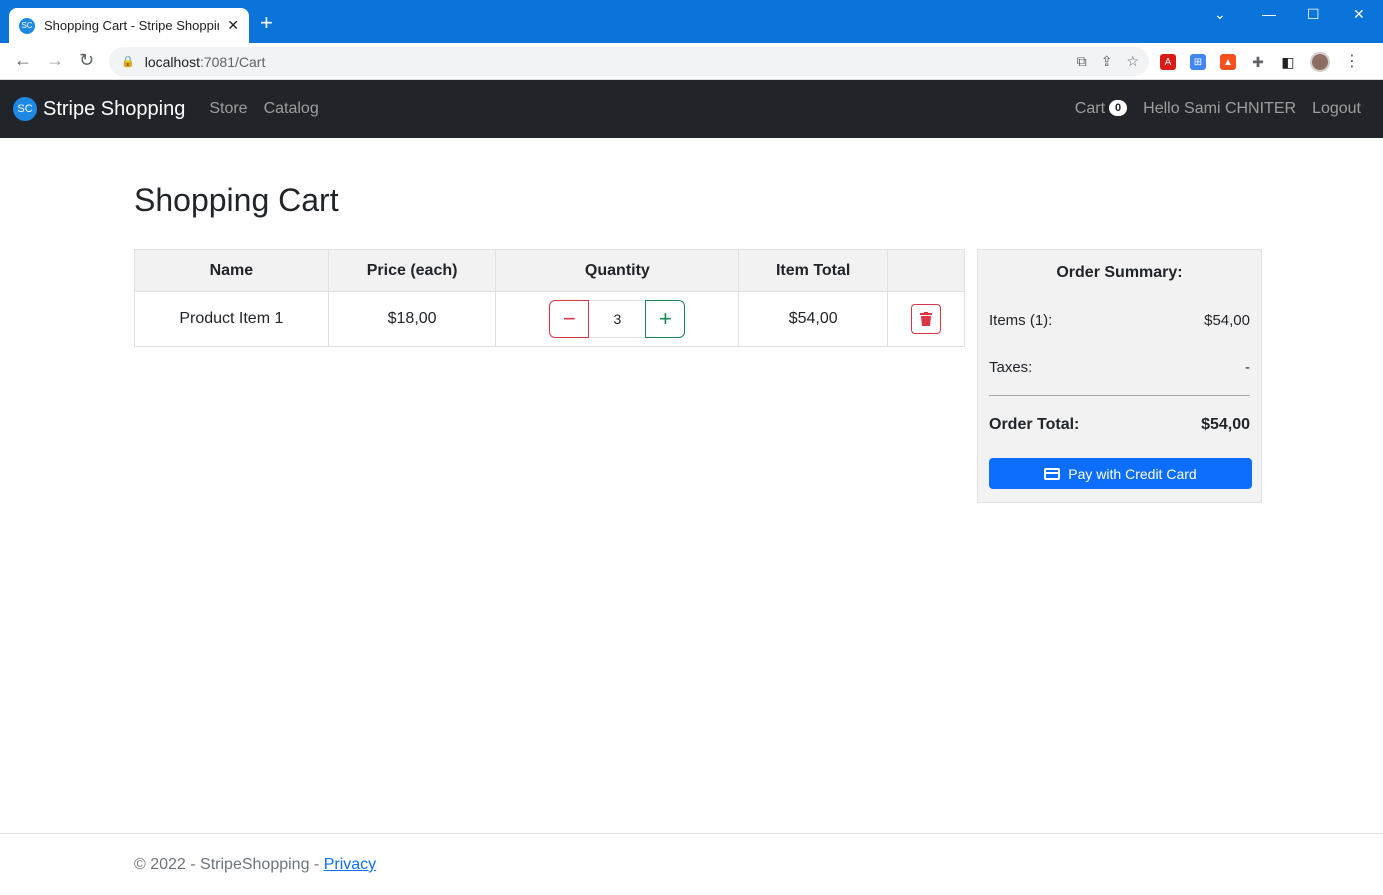 This screenshot has width=1383, height=895. I want to click on item-actions-cell, so click(926, 319).